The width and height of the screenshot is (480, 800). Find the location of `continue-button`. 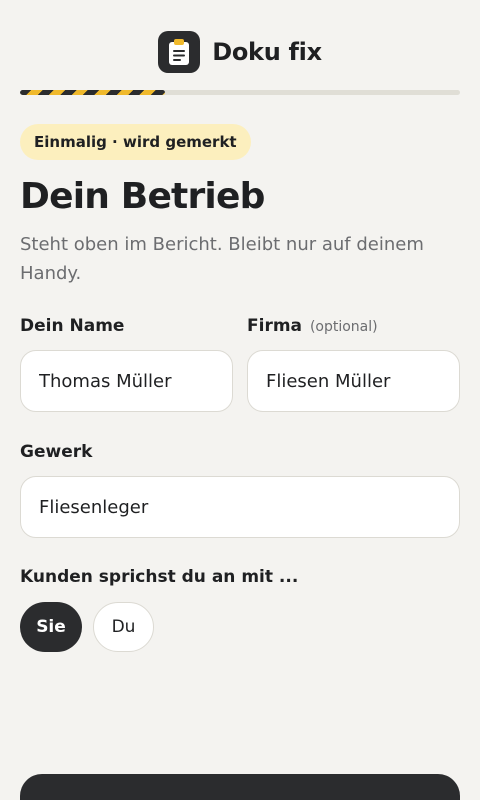

continue-button is located at coordinates (240, 787).